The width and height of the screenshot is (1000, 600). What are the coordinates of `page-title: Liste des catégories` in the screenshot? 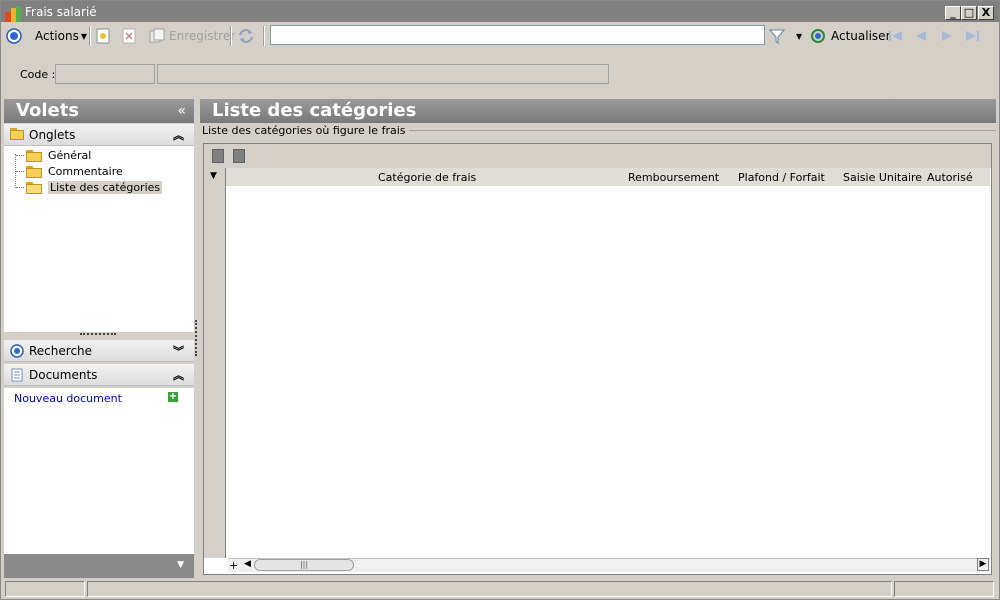 It's located at (598, 111).